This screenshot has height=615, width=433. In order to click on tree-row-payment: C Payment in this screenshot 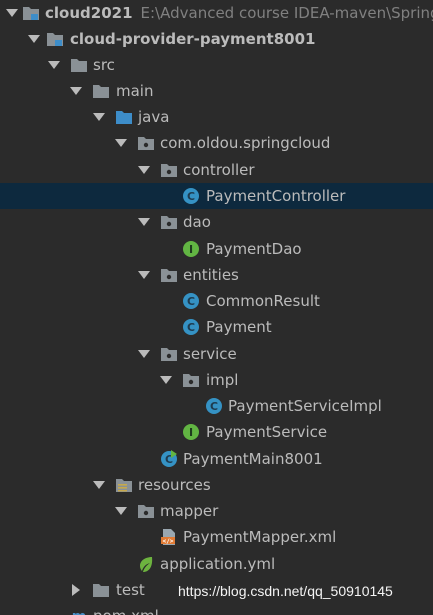, I will do `click(216, 327)`.